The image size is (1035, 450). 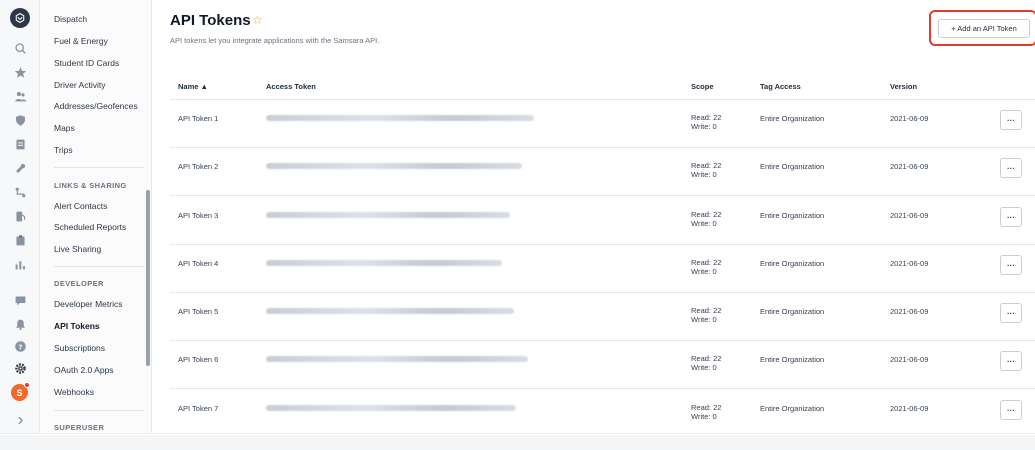 I want to click on sidebar-scrollbar, so click(x=148, y=278).